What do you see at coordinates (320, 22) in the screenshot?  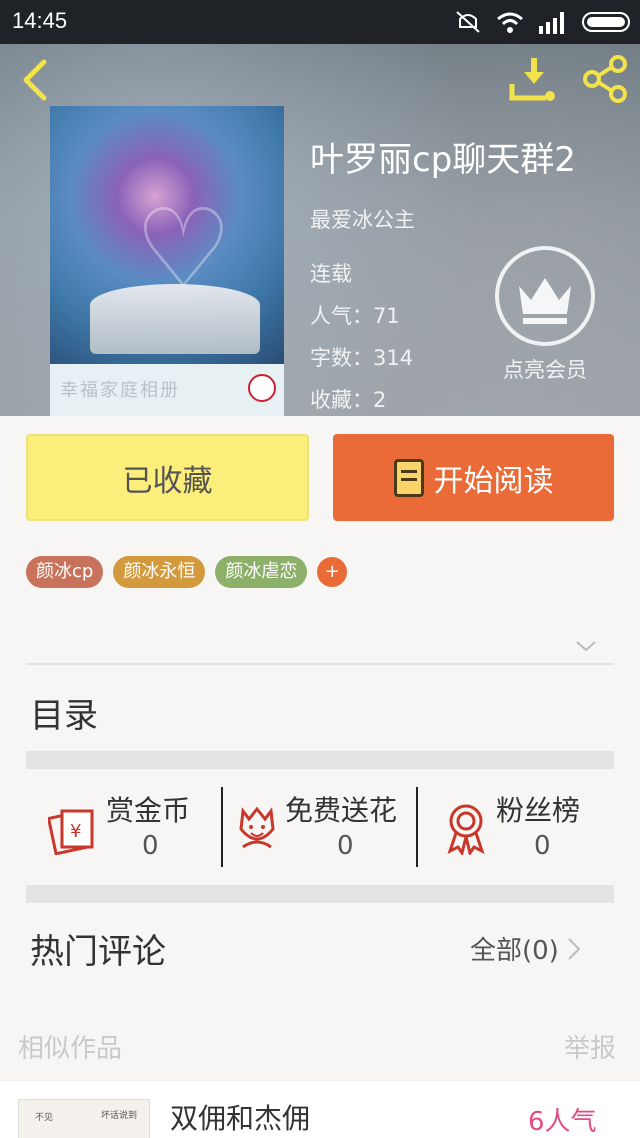 I see `status-bar: 14:45` at bounding box center [320, 22].